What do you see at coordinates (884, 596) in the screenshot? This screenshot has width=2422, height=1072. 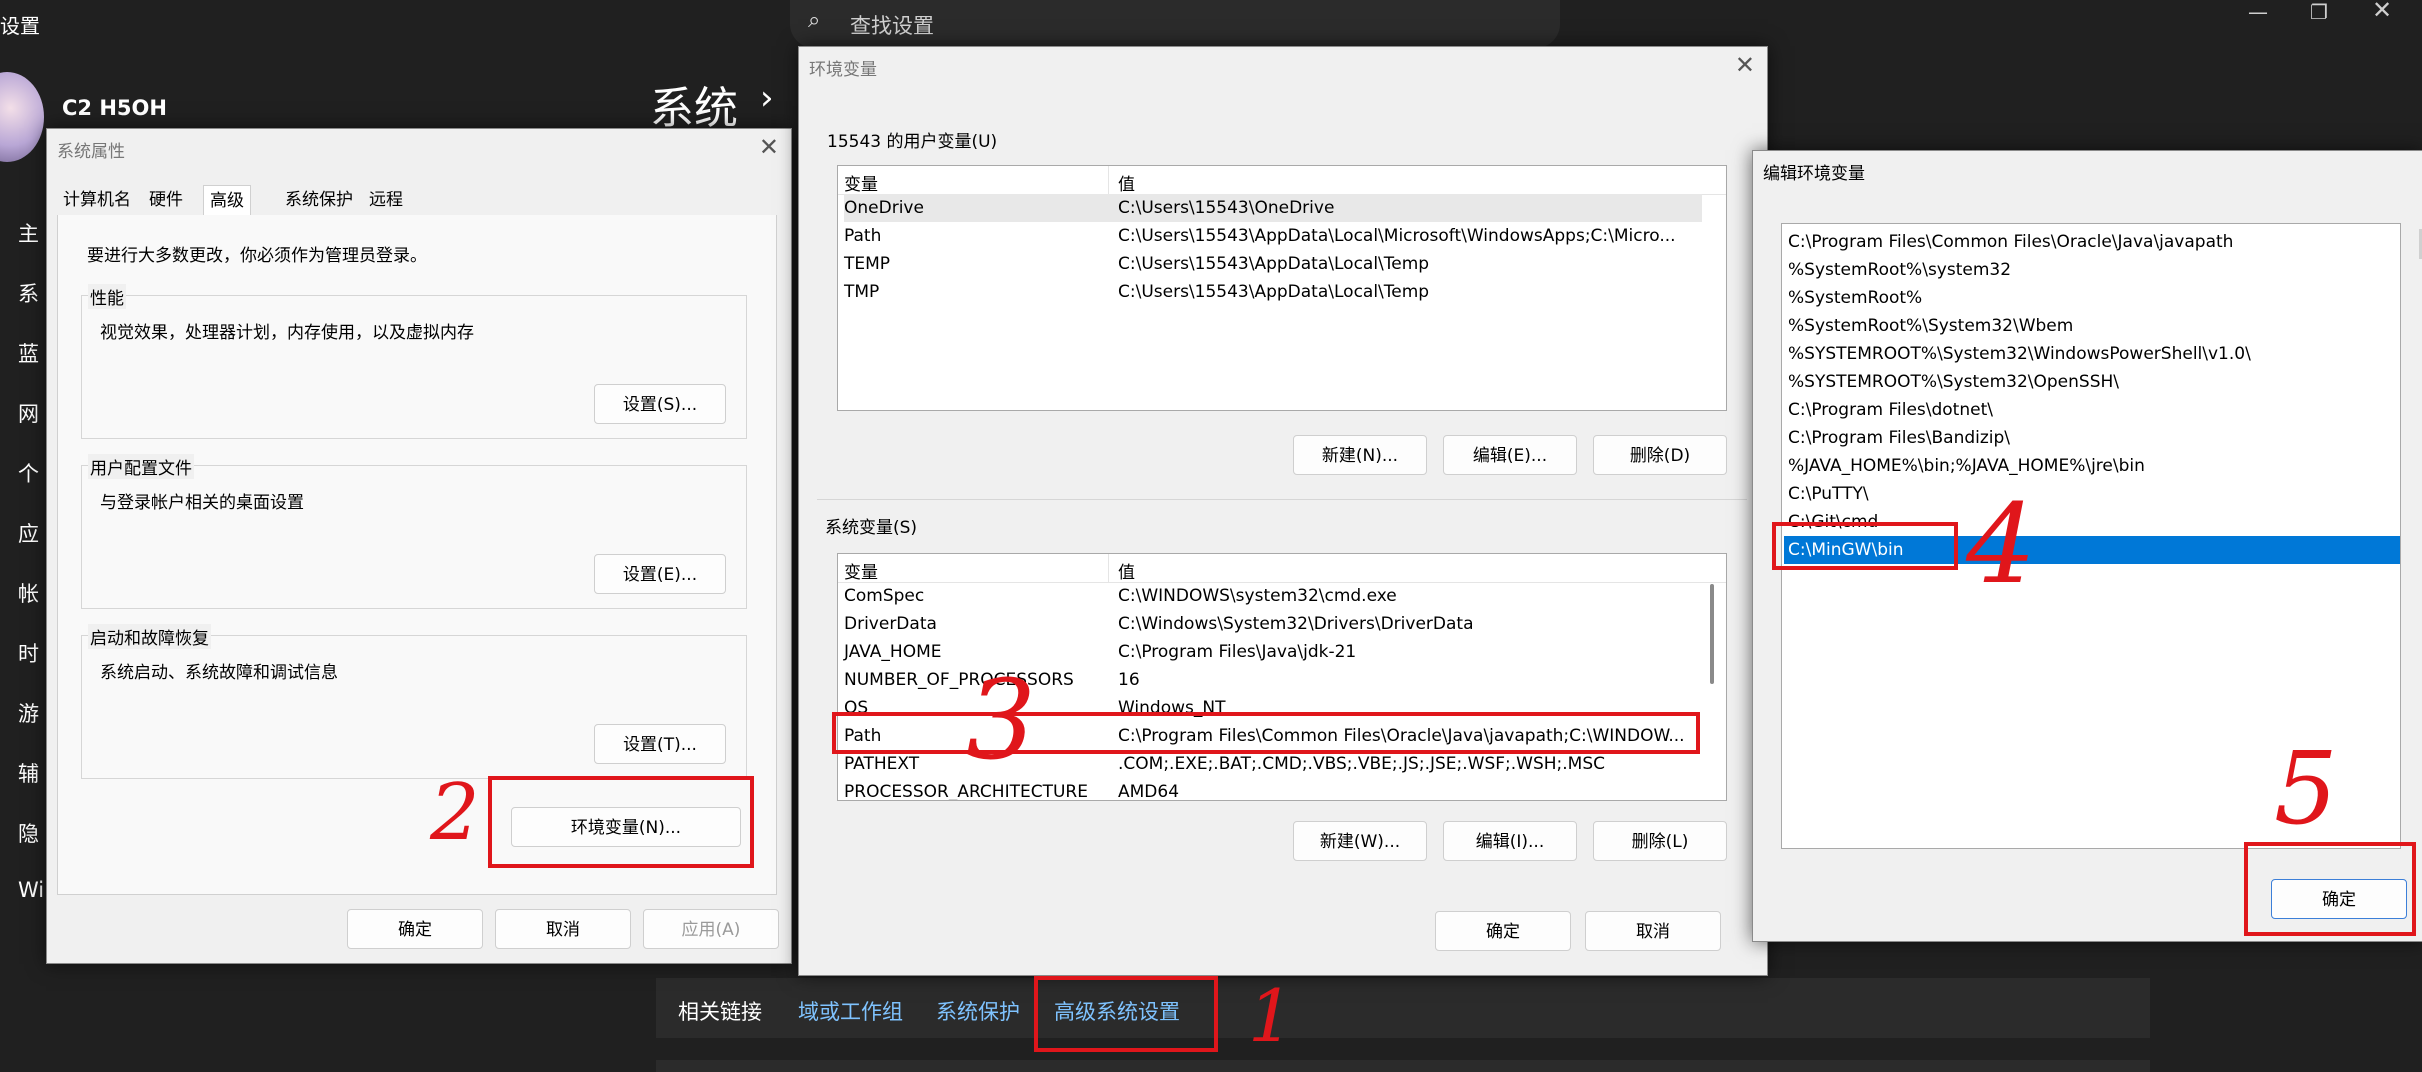 I see `variable-name: ComSpec` at bounding box center [884, 596].